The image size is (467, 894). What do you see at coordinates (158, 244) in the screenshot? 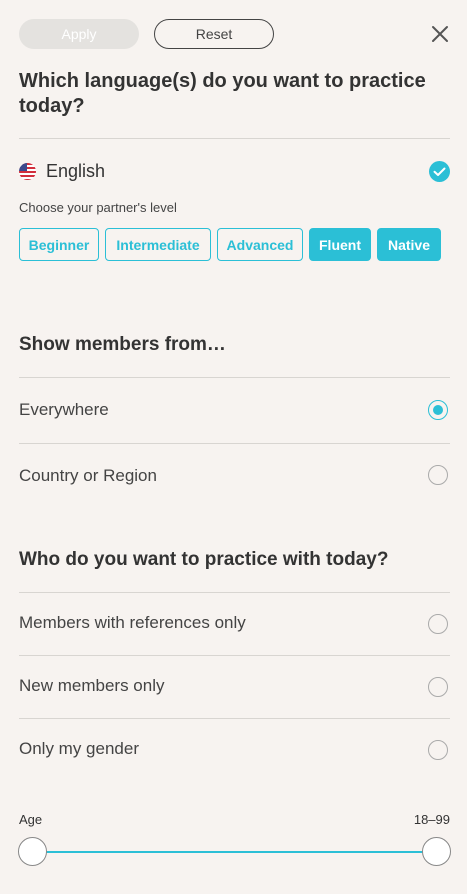
I see `level-intermediate-button: Intermediate` at bounding box center [158, 244].